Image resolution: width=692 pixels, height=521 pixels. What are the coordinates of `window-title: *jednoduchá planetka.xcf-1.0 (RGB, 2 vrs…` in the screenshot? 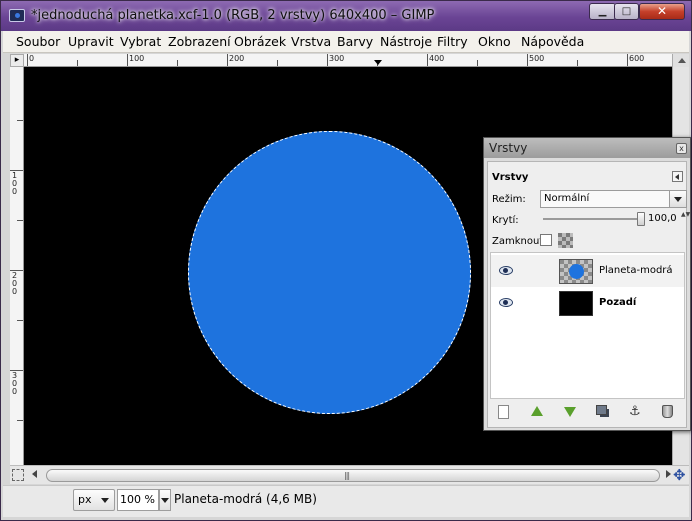 It's located at (233, 15).